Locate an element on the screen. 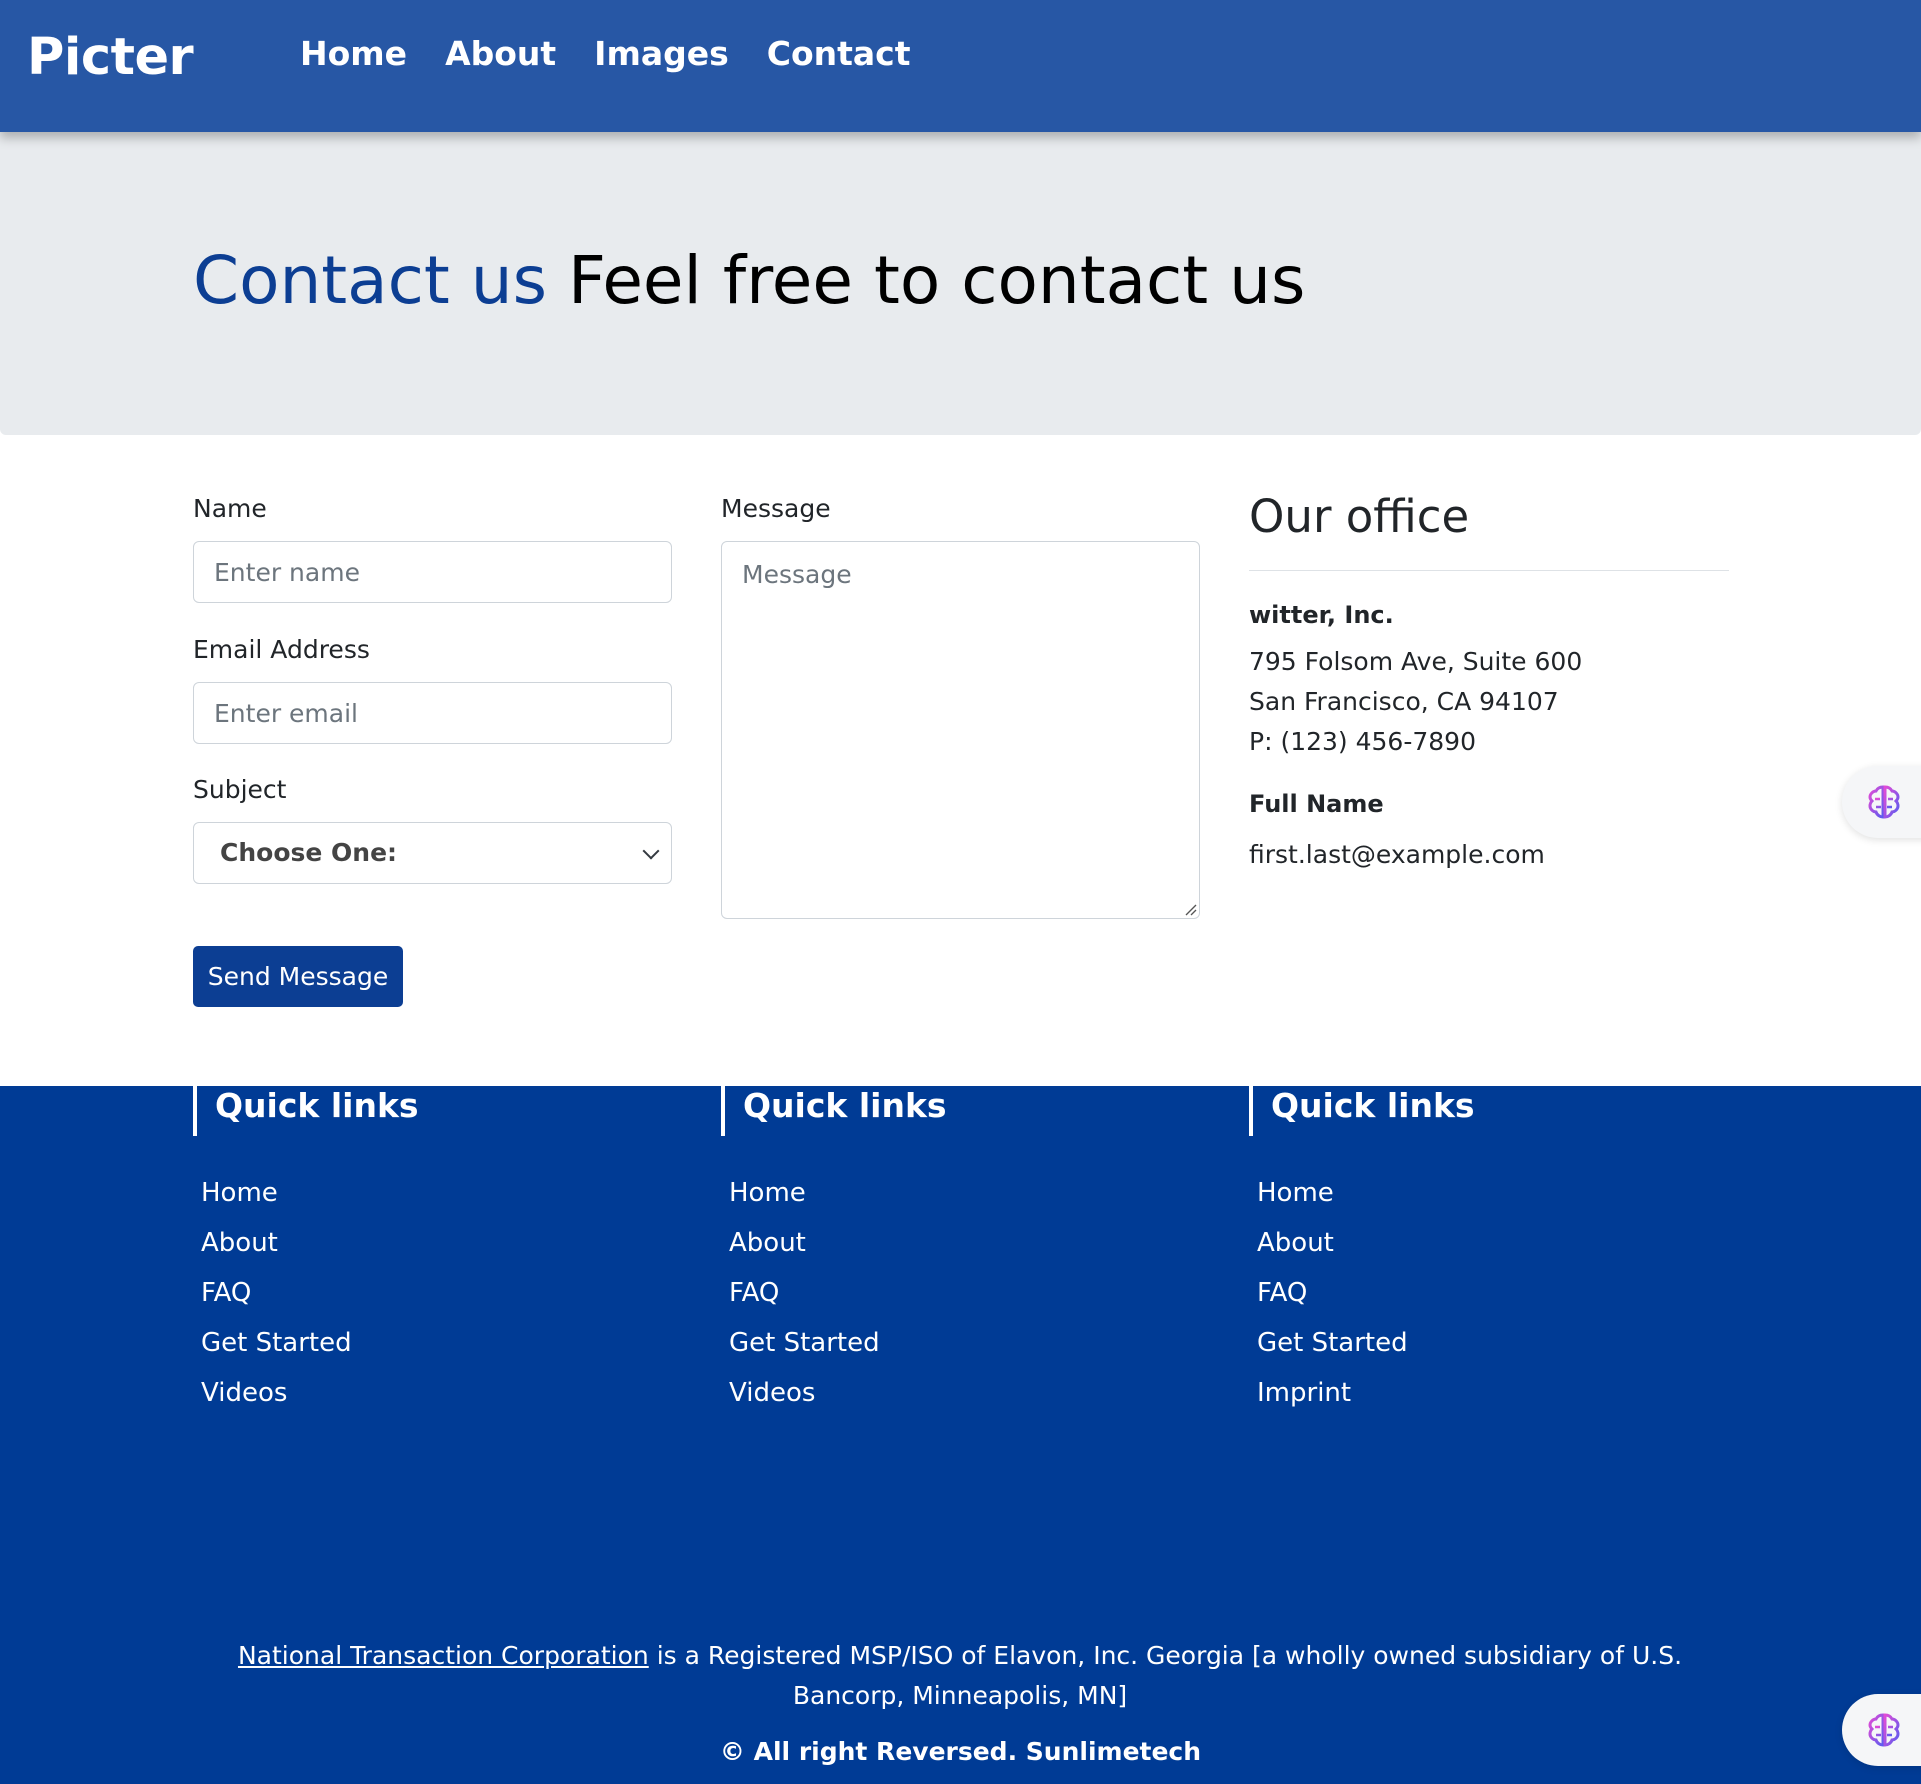 The height and width of the screenshot is (1784, 1921). page-title-rest: Feel free to contact us is located at coordinates (936, 280).